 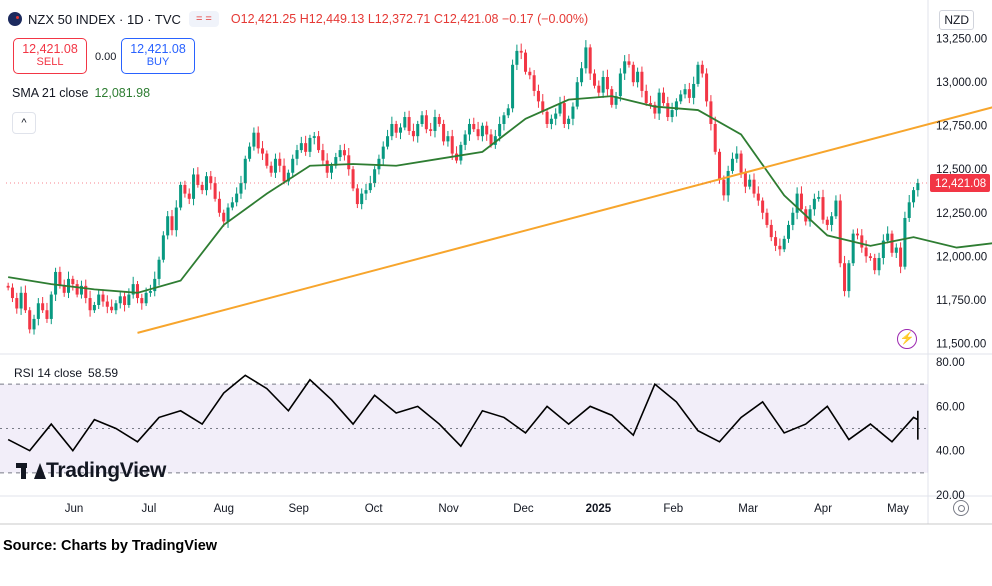 I want to click on lightning-icon: ⚡, so click(x=907, y=339).